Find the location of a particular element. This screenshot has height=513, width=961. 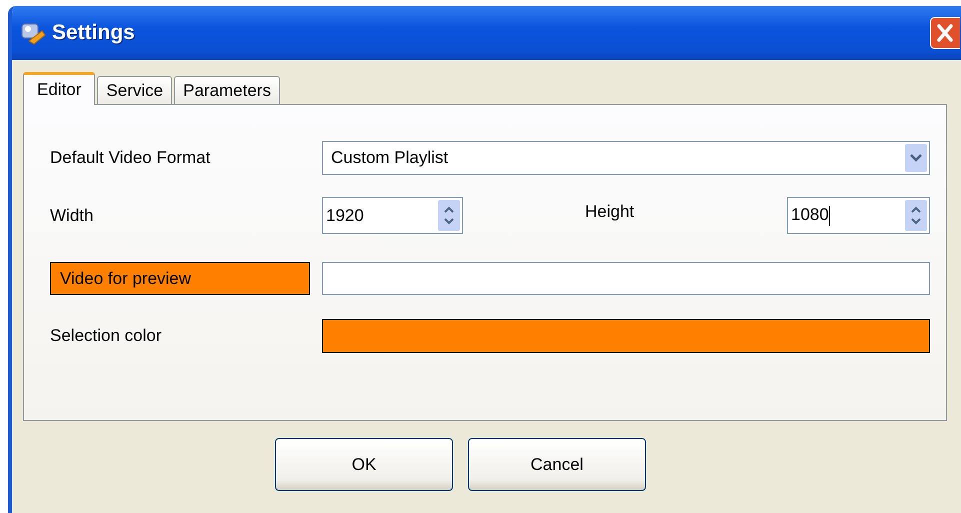

field-label: Video for preview is located at coordinates (180, 278).